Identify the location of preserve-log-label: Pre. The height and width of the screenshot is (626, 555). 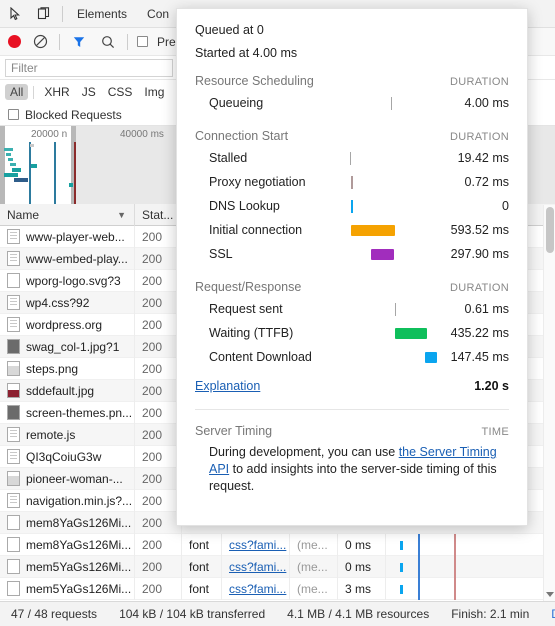
(166, 41).